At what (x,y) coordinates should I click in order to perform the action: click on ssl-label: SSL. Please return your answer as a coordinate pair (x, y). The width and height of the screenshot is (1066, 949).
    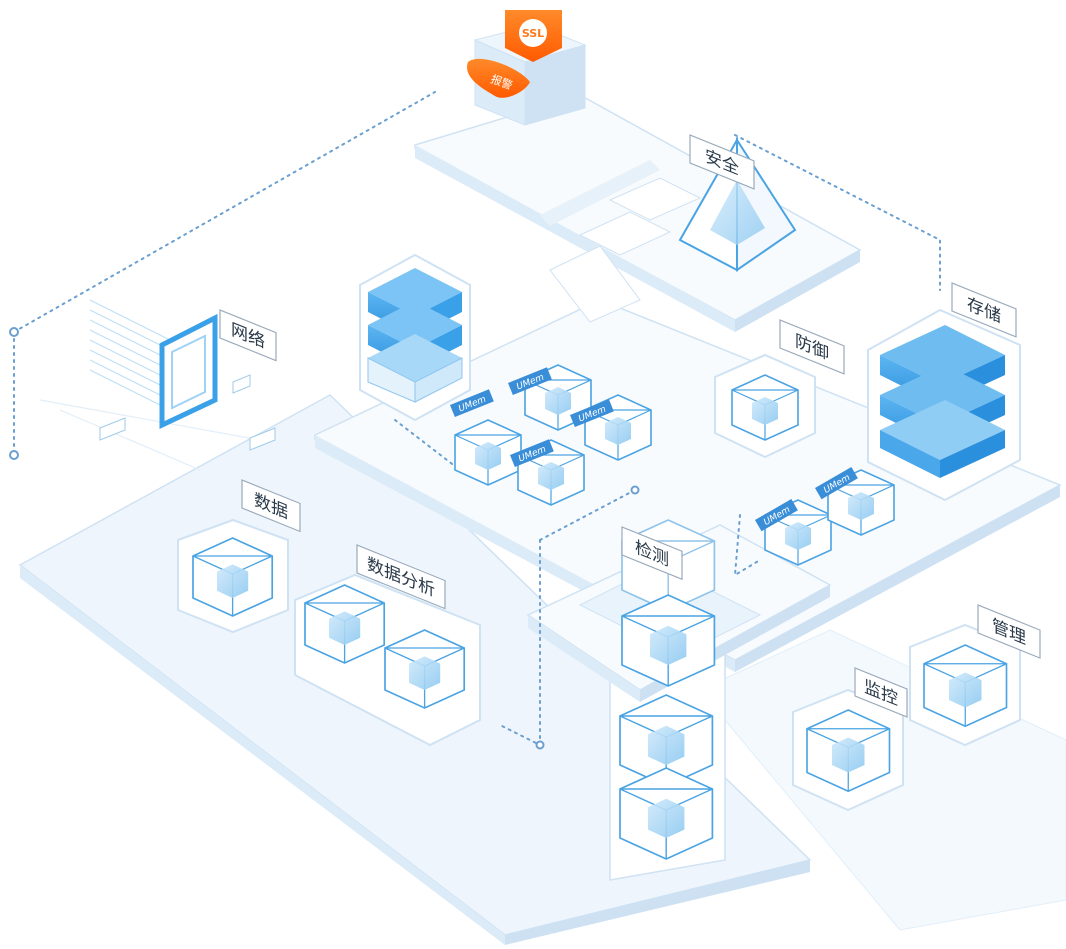
    Looking at the image, I should click on (533, 33).